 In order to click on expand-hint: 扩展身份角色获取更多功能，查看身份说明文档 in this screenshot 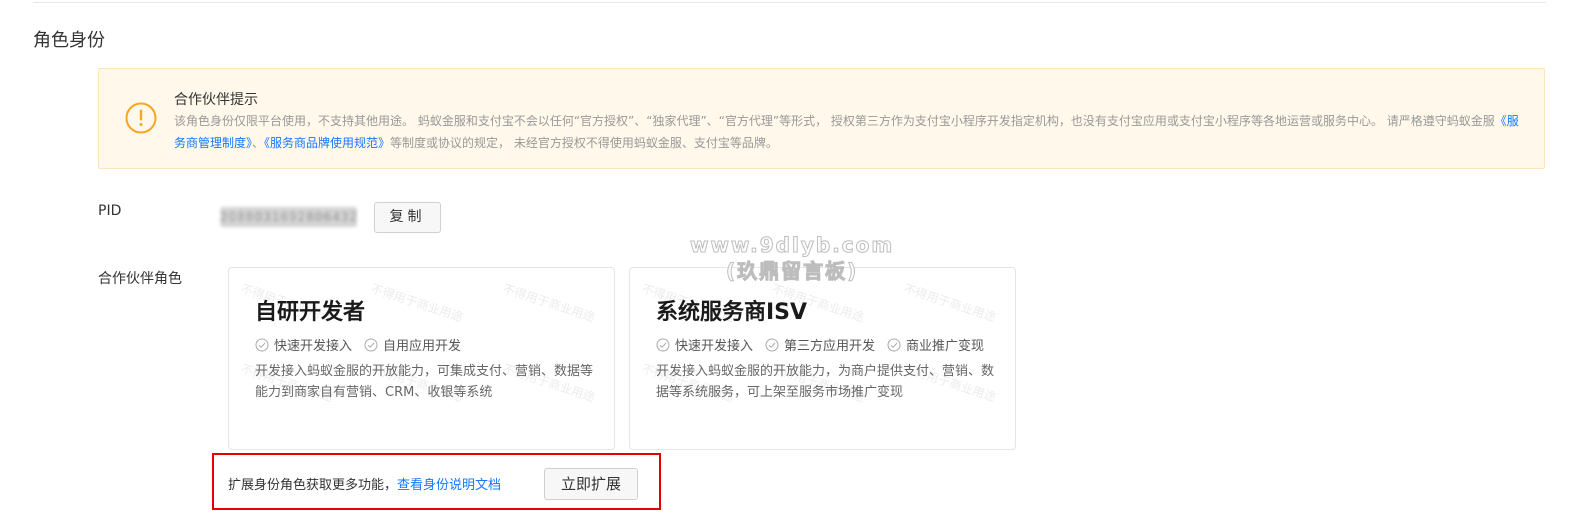, I will do `click(364, 483)`.